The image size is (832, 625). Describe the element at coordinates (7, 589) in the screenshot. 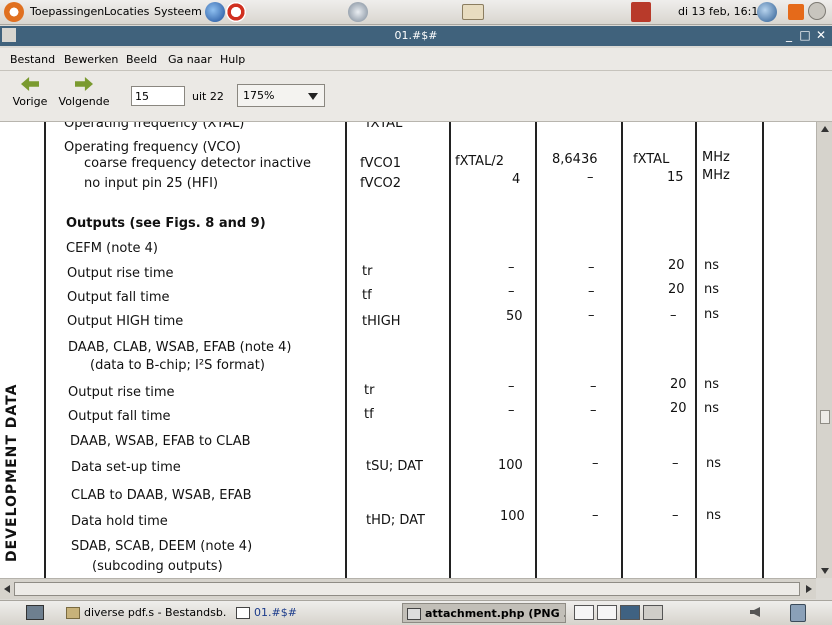

I see `scroll-left-icon` at that location.